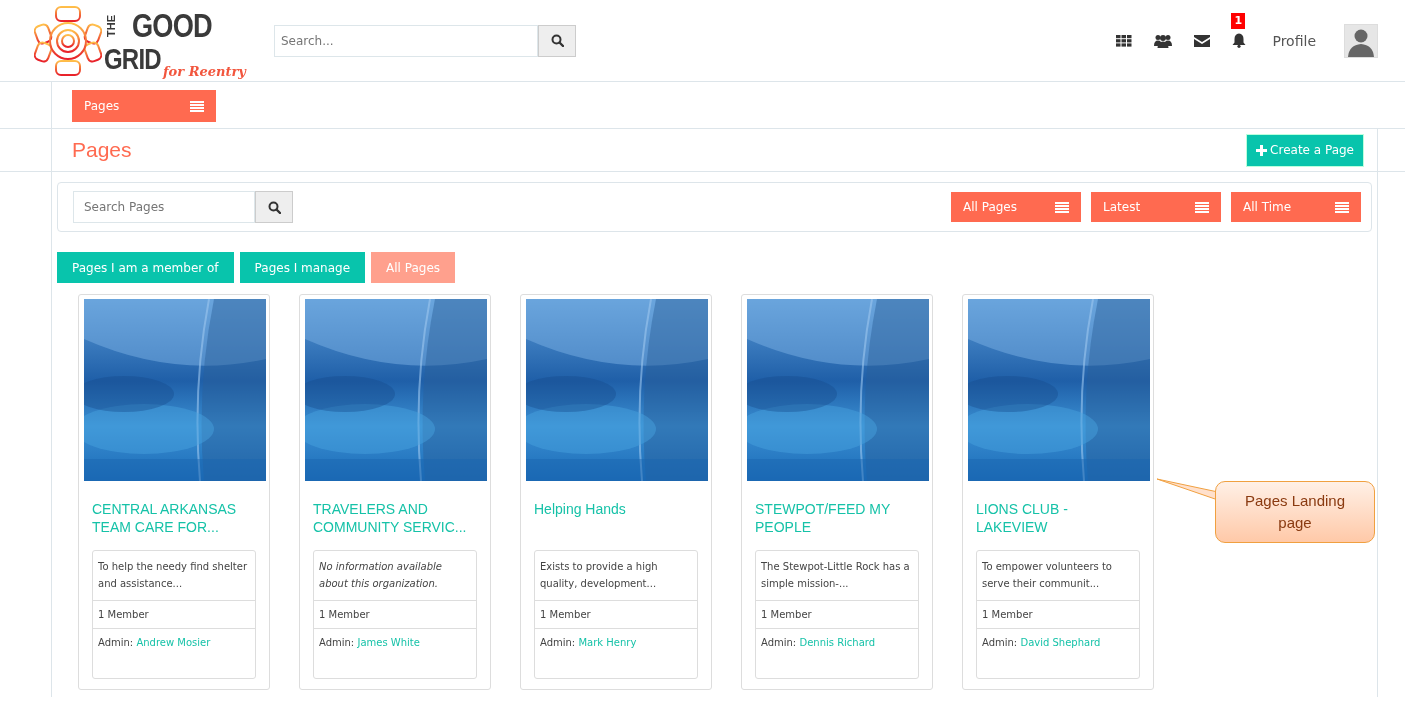  What do you see at coordinates (132, 58) in the screenshot?
I see `logo-text: GRID` at bounding box center [132, 58].